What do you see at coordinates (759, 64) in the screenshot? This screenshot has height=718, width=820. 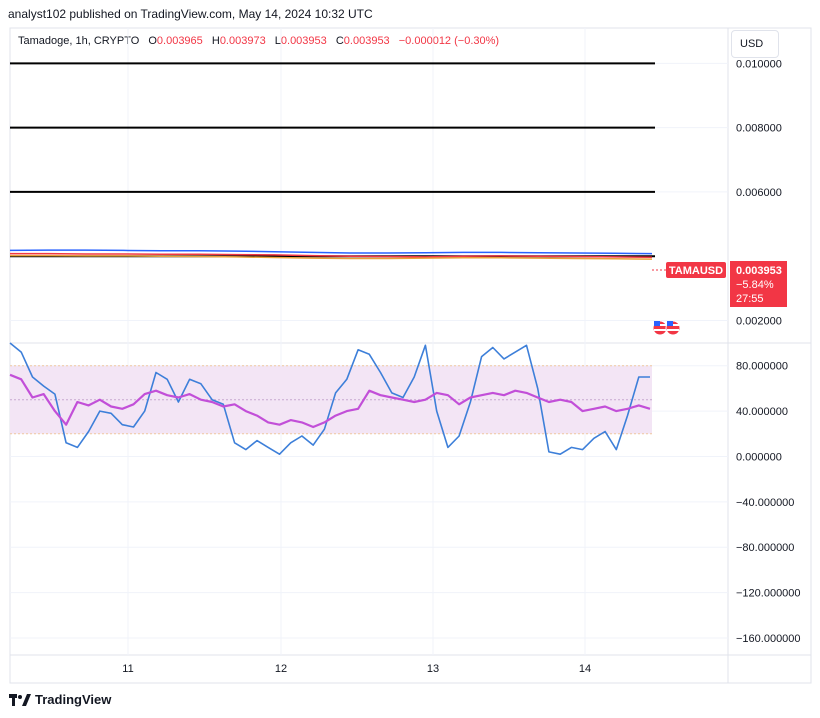 I see `price-tick-label: 0.010000` at bounding box center [759, 64].